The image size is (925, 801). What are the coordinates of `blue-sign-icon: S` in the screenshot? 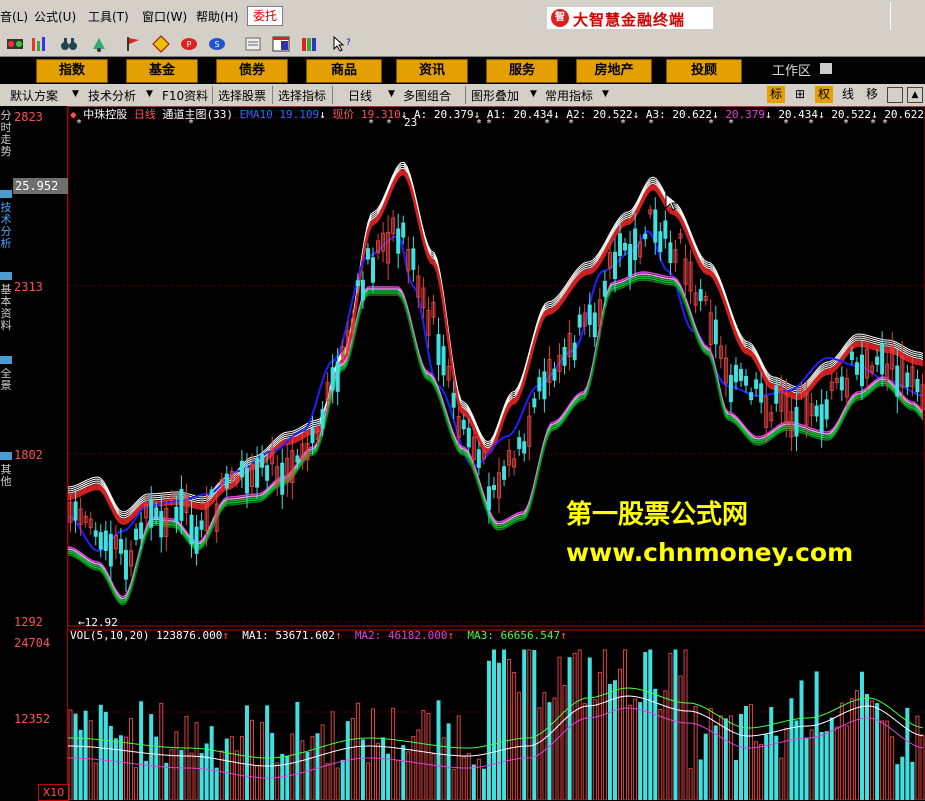 It's located at (217, 44).